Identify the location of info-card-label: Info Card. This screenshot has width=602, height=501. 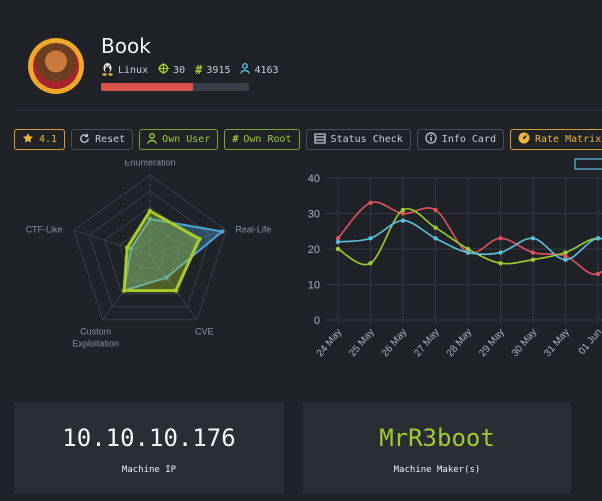
(468, 139).